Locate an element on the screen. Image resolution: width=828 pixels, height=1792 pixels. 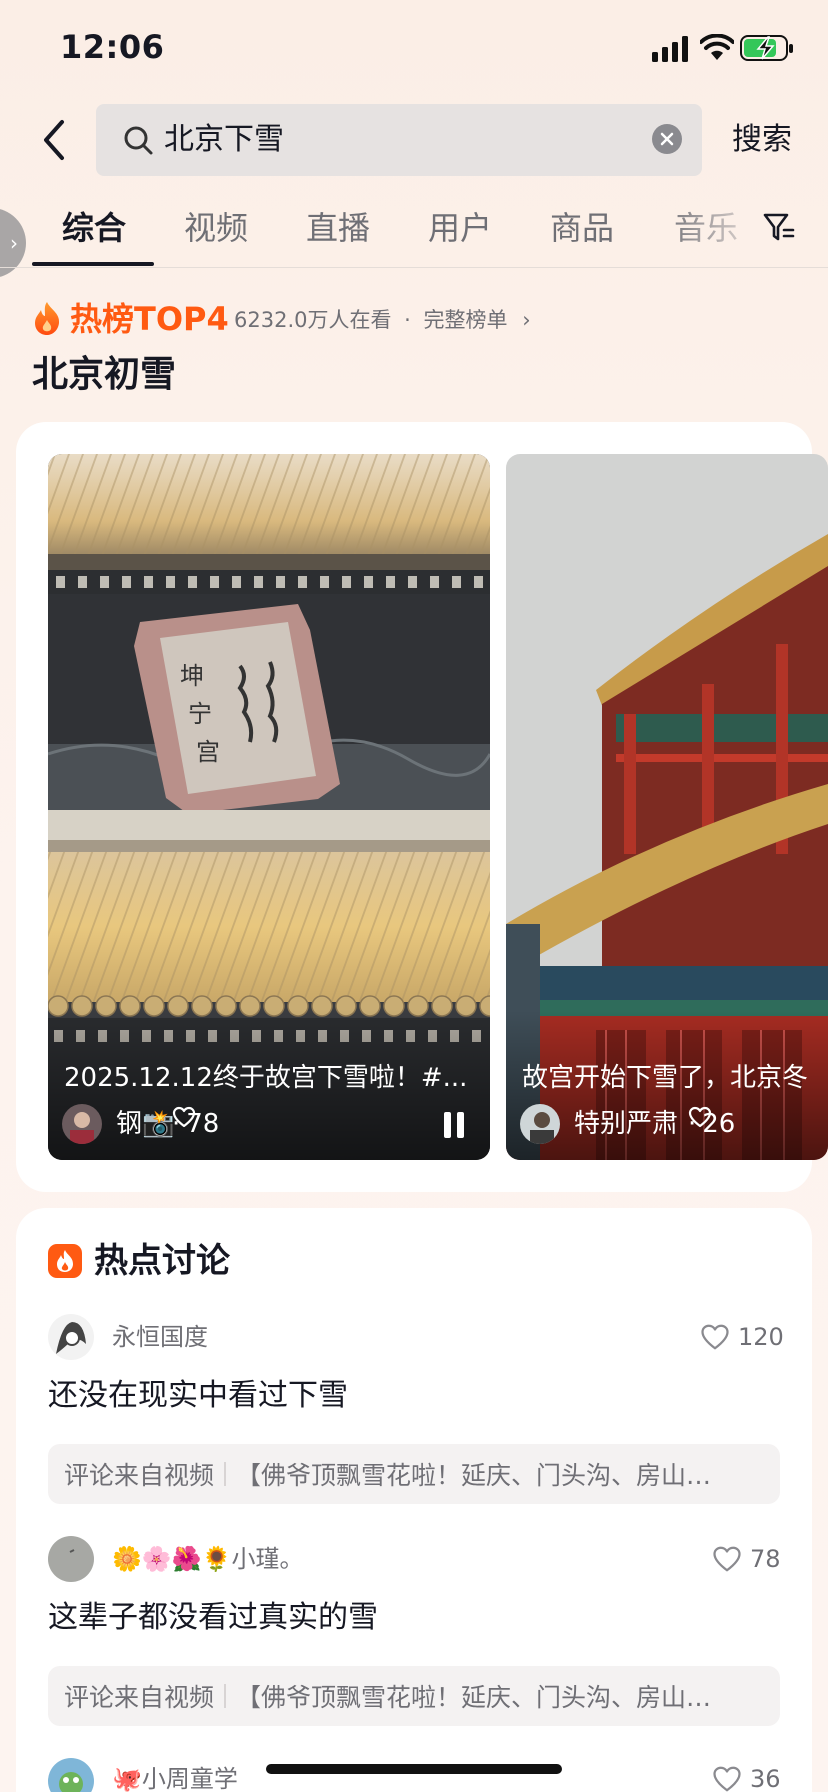
comment-username: 🐙小周童学 is located at coordinates (175, 1777).